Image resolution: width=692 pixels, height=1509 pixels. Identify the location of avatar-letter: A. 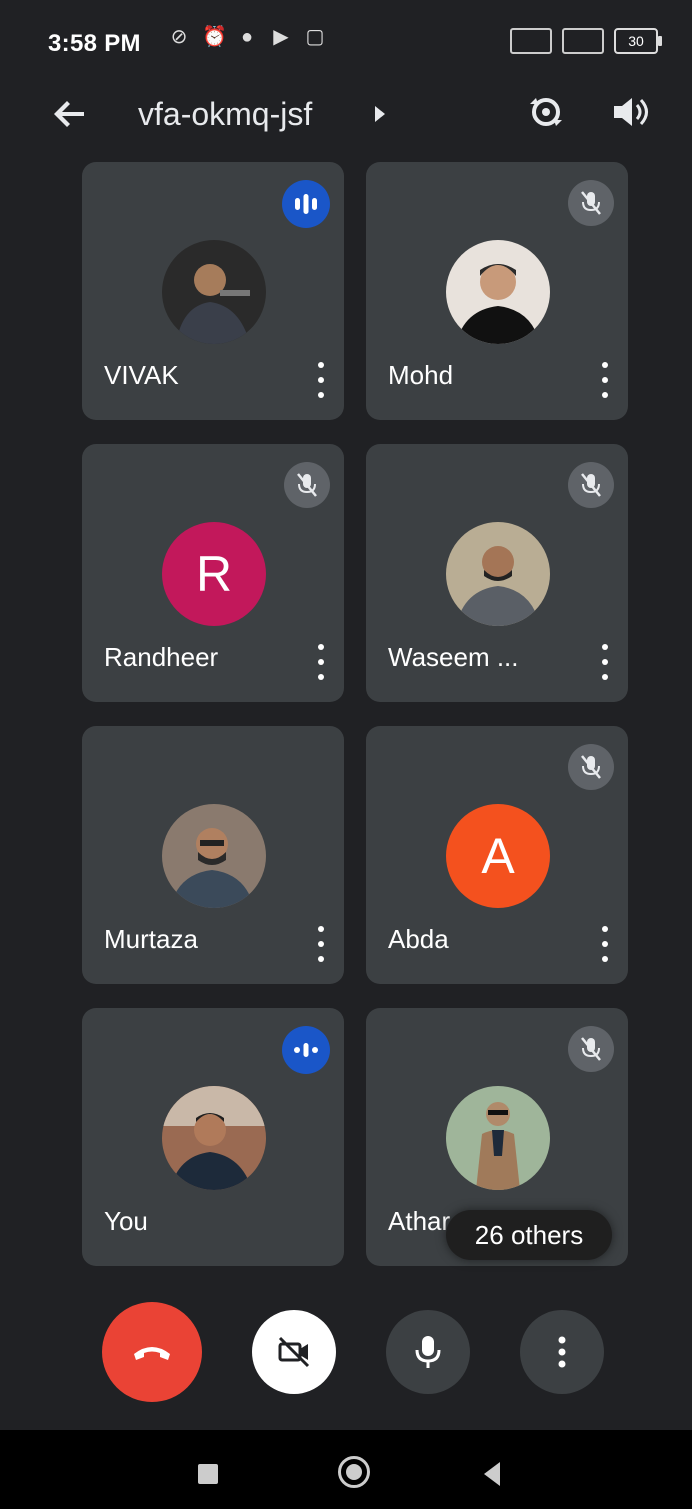
(498, 856).